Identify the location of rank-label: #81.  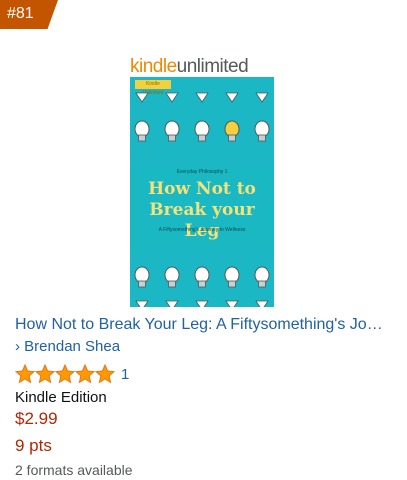
(20, 13).